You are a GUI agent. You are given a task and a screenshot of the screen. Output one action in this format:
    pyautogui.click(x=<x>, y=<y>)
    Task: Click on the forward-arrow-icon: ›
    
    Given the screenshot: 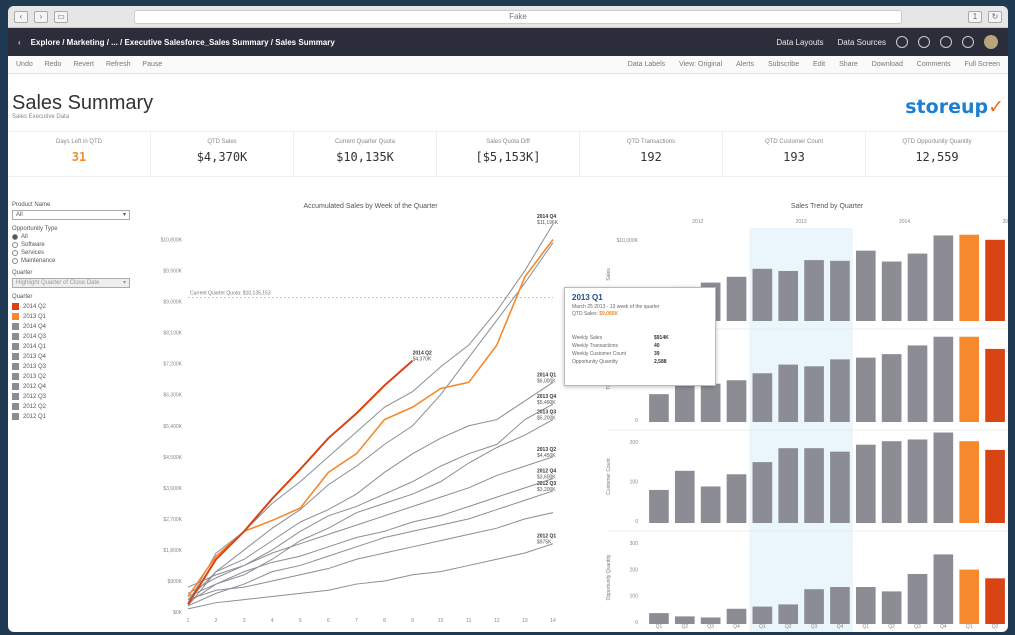 What is the action you would take?
    pyautogui.click(x=41, y=16)
    